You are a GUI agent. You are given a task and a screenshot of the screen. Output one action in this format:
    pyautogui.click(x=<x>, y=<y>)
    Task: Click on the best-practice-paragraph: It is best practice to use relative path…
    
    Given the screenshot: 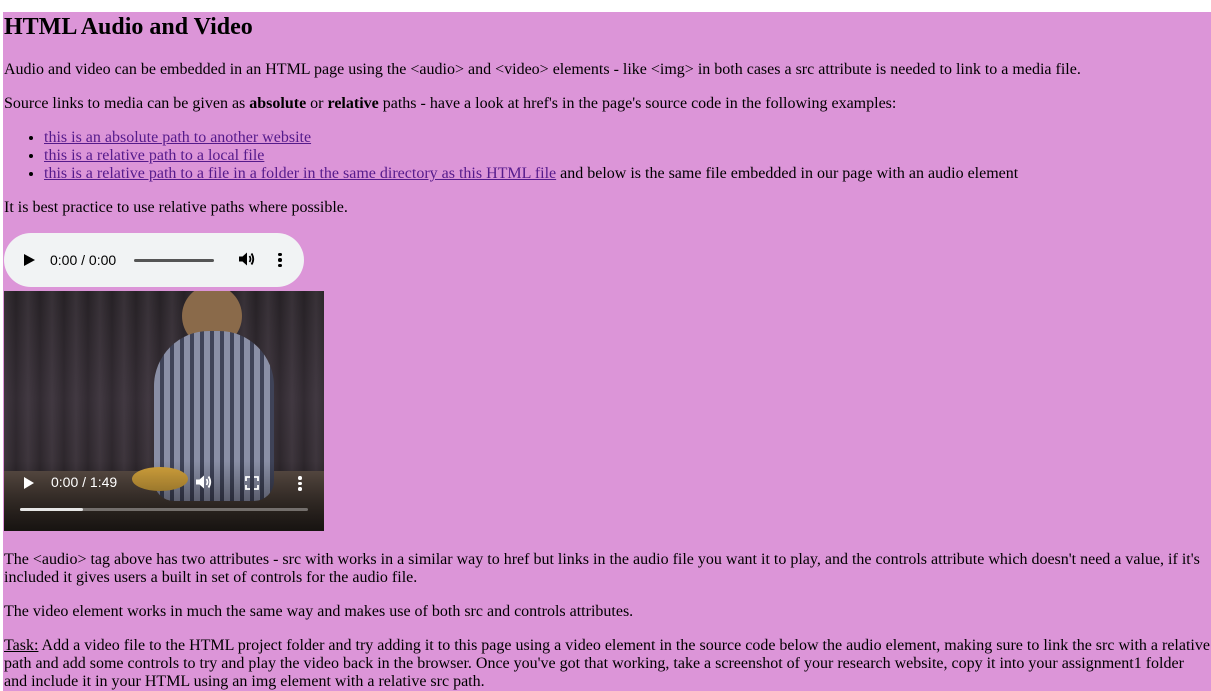 What is the action you would take?
    pyautogui.click(x=176, y=207)
    